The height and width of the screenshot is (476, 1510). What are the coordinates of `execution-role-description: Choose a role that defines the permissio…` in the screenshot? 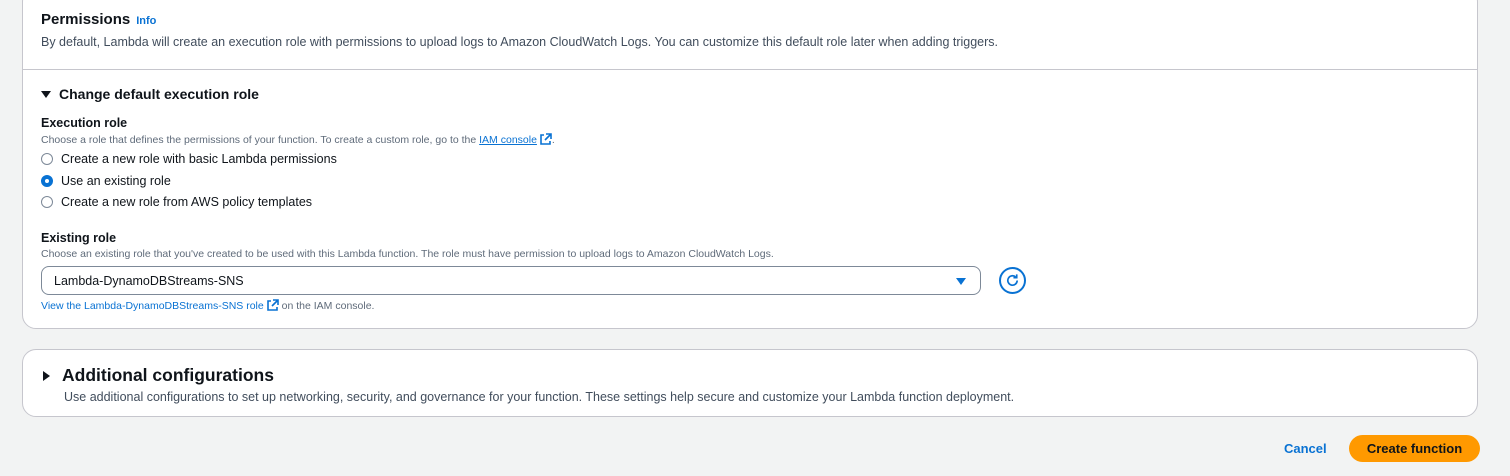 It's located at (298, 139).